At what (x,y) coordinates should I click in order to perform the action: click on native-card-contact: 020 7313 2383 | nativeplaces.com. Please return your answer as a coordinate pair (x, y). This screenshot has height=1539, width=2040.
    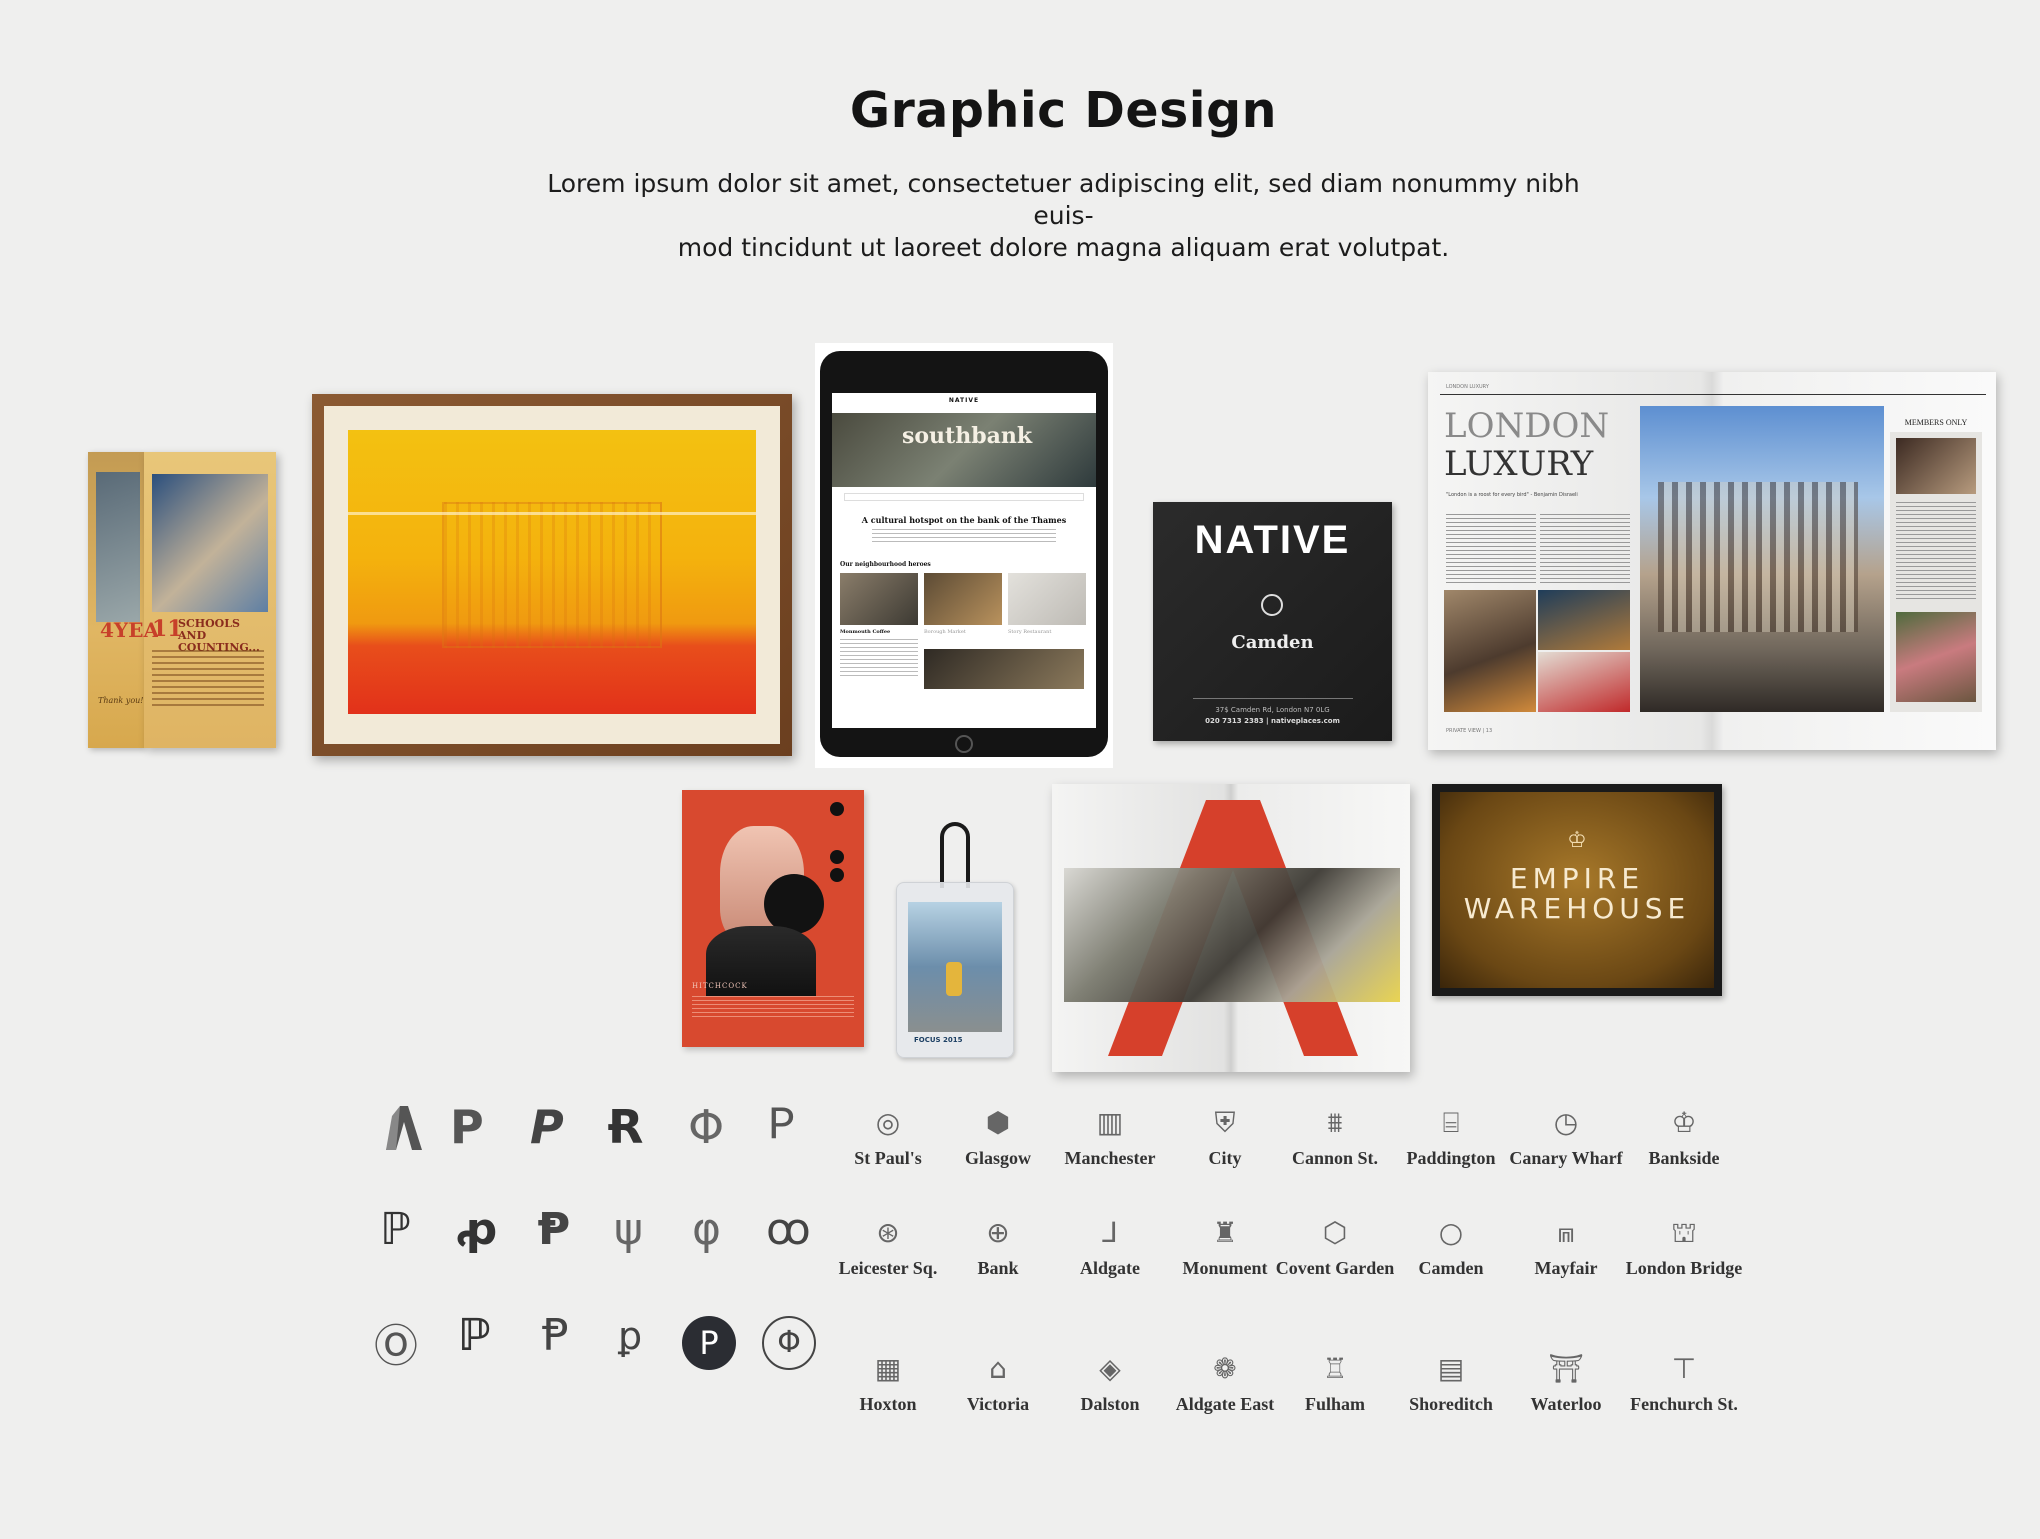
    Looking at the image, I should click on (1272, 721).